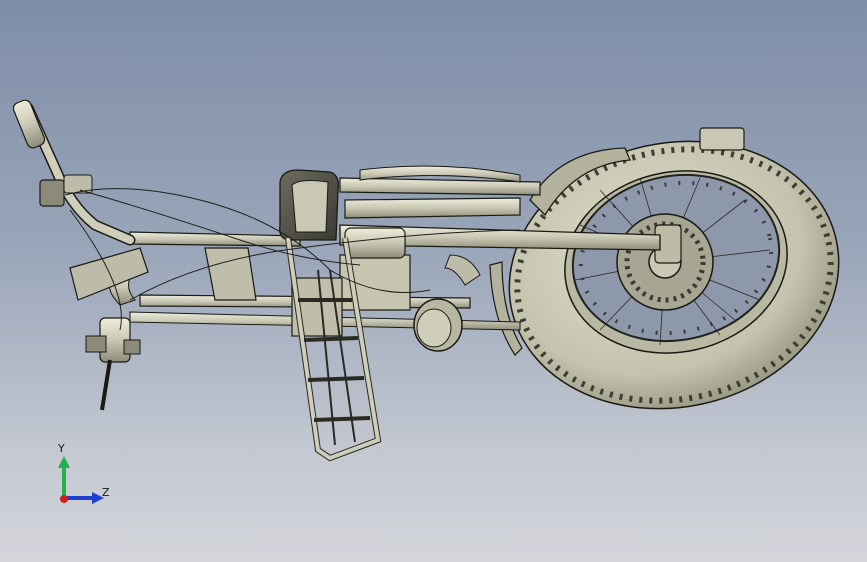 The image size is (867, 562). I want to click on brake-lever, so click(52, 193).